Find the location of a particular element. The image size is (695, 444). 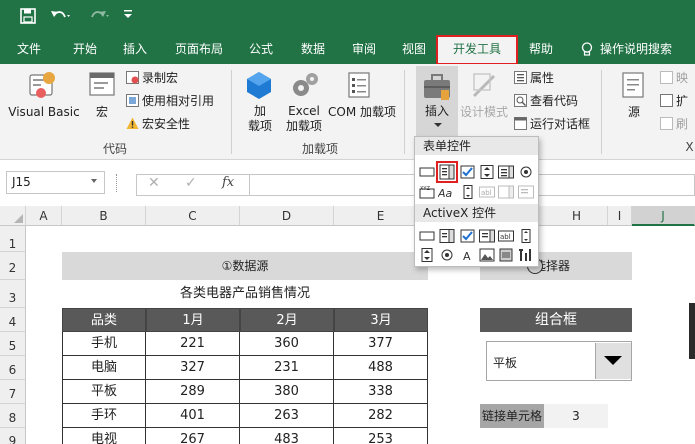

checkbox-control-icon is located at coordinates (468, 172).